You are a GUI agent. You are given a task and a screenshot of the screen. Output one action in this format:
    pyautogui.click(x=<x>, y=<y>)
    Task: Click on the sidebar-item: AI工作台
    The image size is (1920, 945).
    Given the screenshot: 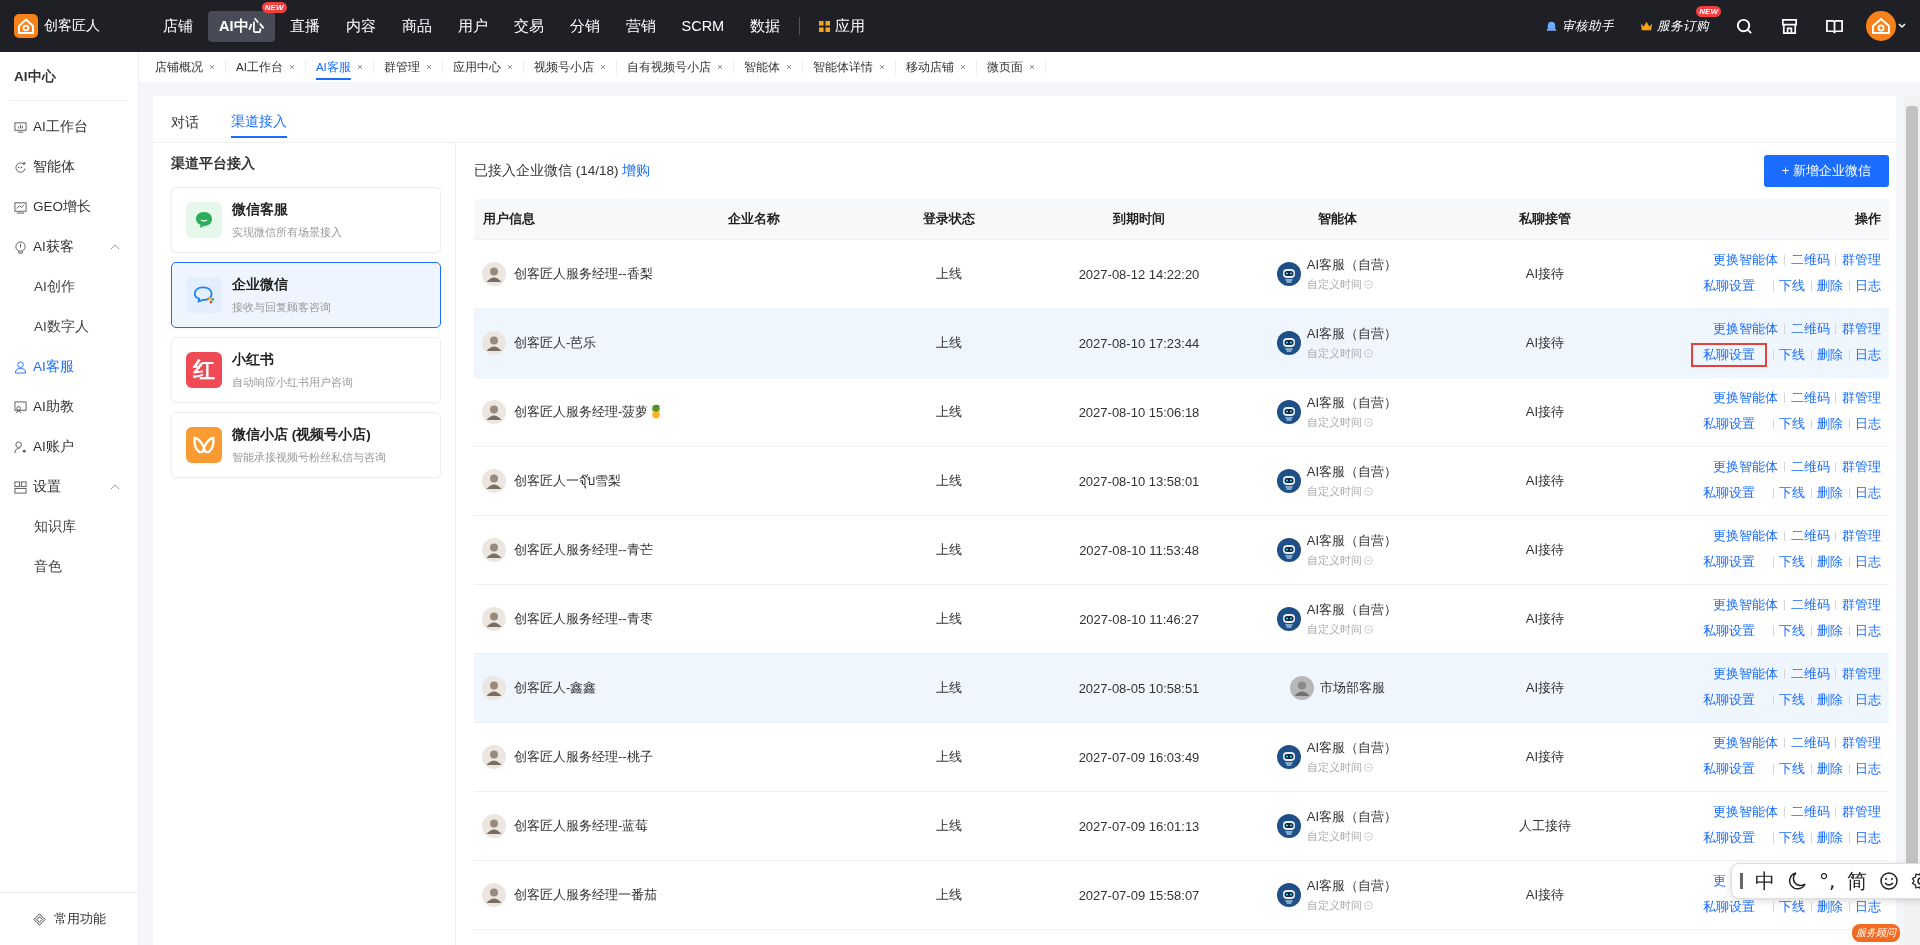 What is the action you would take?
    pyautogui.click(x=69, y=127)
    